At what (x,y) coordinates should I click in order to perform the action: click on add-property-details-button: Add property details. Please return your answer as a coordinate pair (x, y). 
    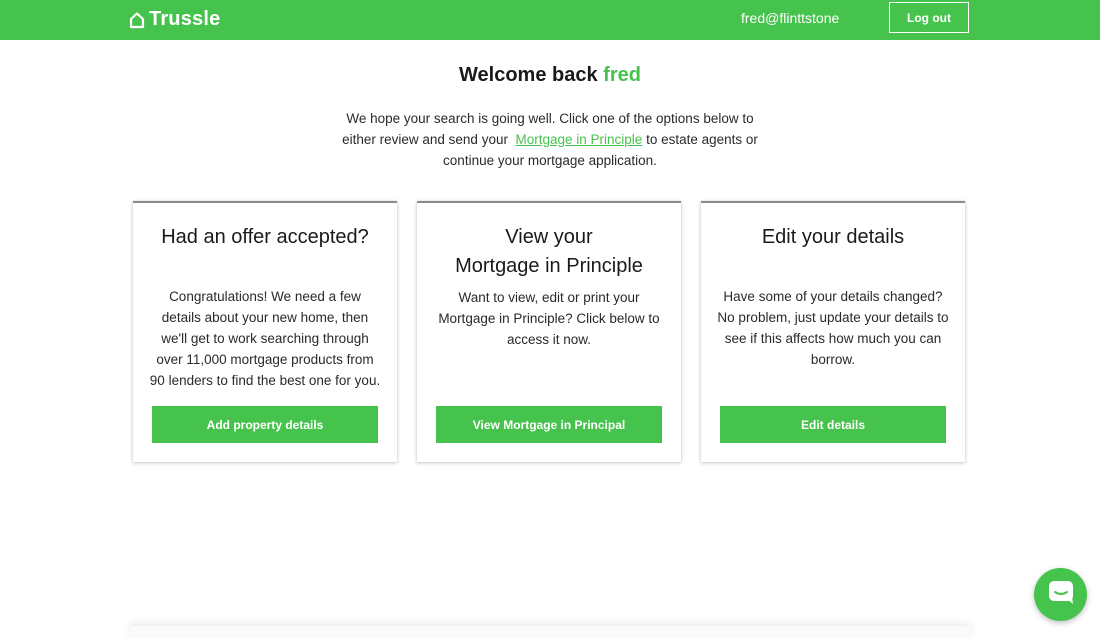
    Looking at the image, I should click on (265, 424).